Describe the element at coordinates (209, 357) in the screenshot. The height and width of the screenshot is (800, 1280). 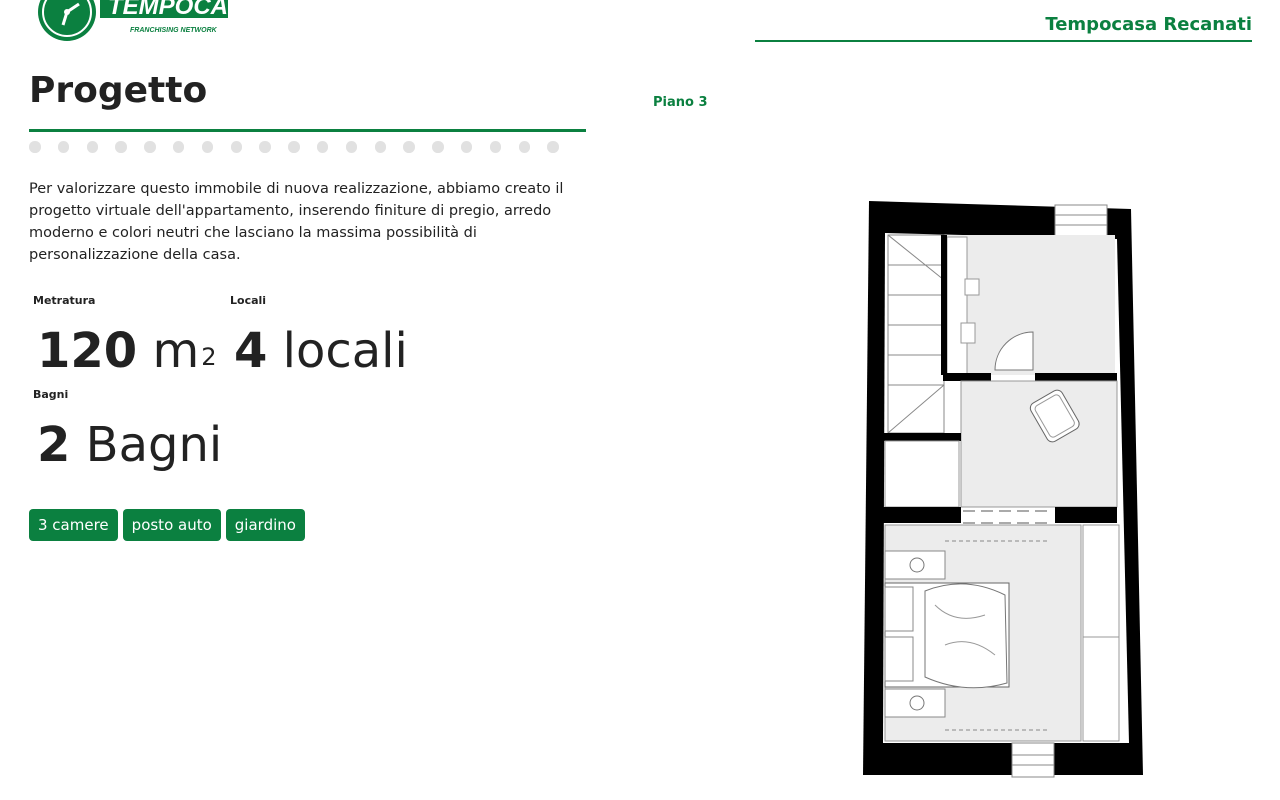
I see `area-unit-exponent: 2` at that location.